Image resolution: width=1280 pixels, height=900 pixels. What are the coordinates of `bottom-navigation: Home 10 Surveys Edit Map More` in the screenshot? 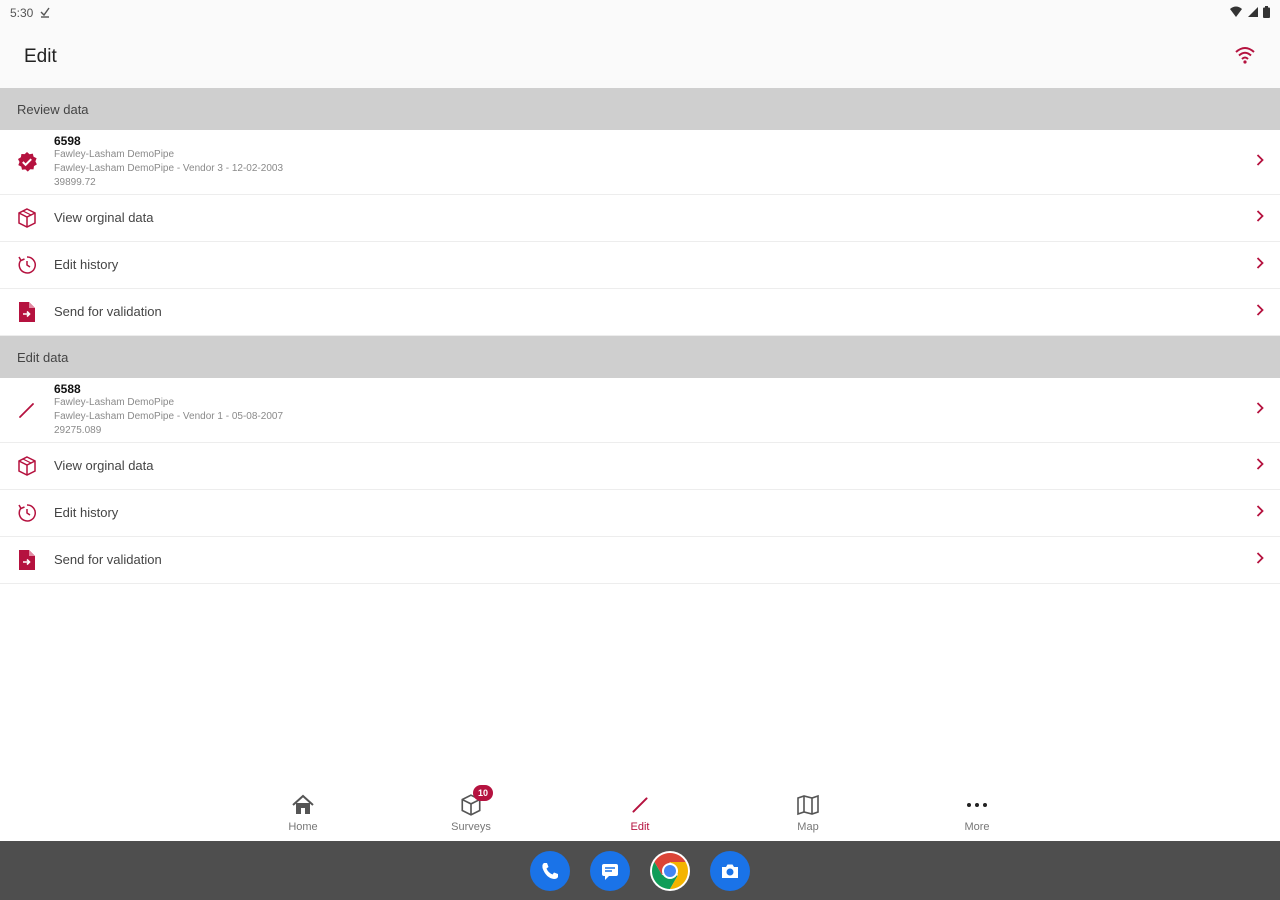 It's located at (640, 812).